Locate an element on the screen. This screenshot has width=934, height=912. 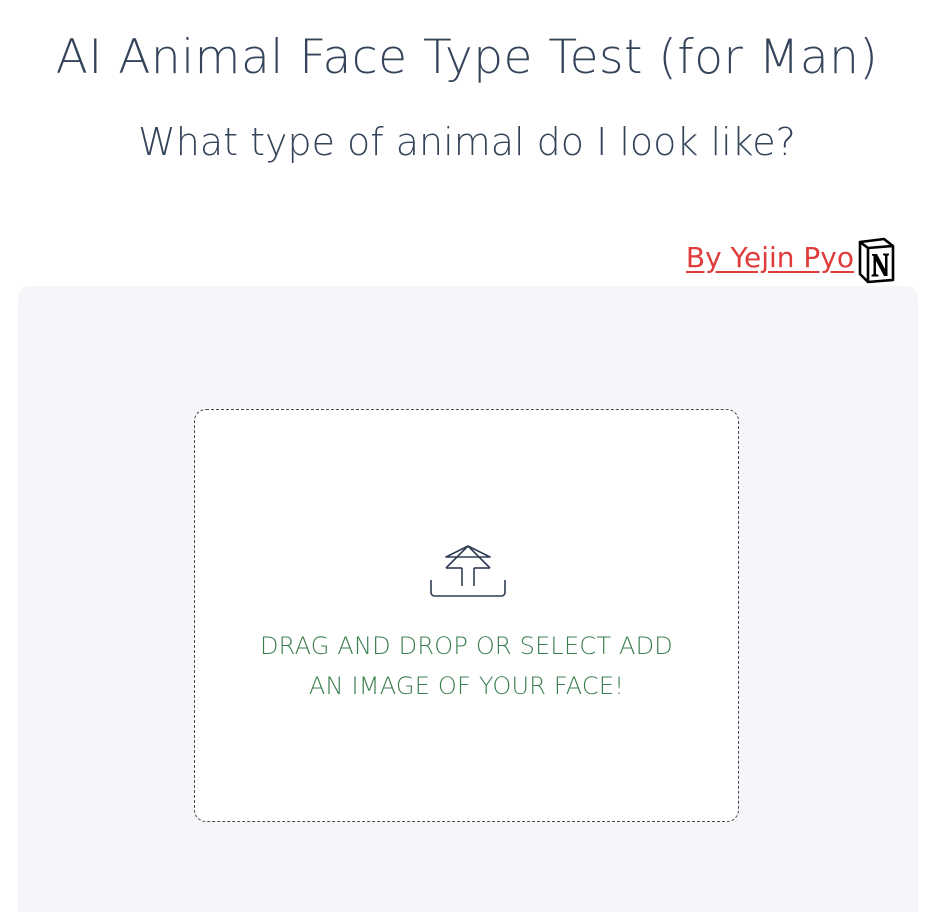
author-credit: By Yejin Pyo is located at coordinates (791, 260).